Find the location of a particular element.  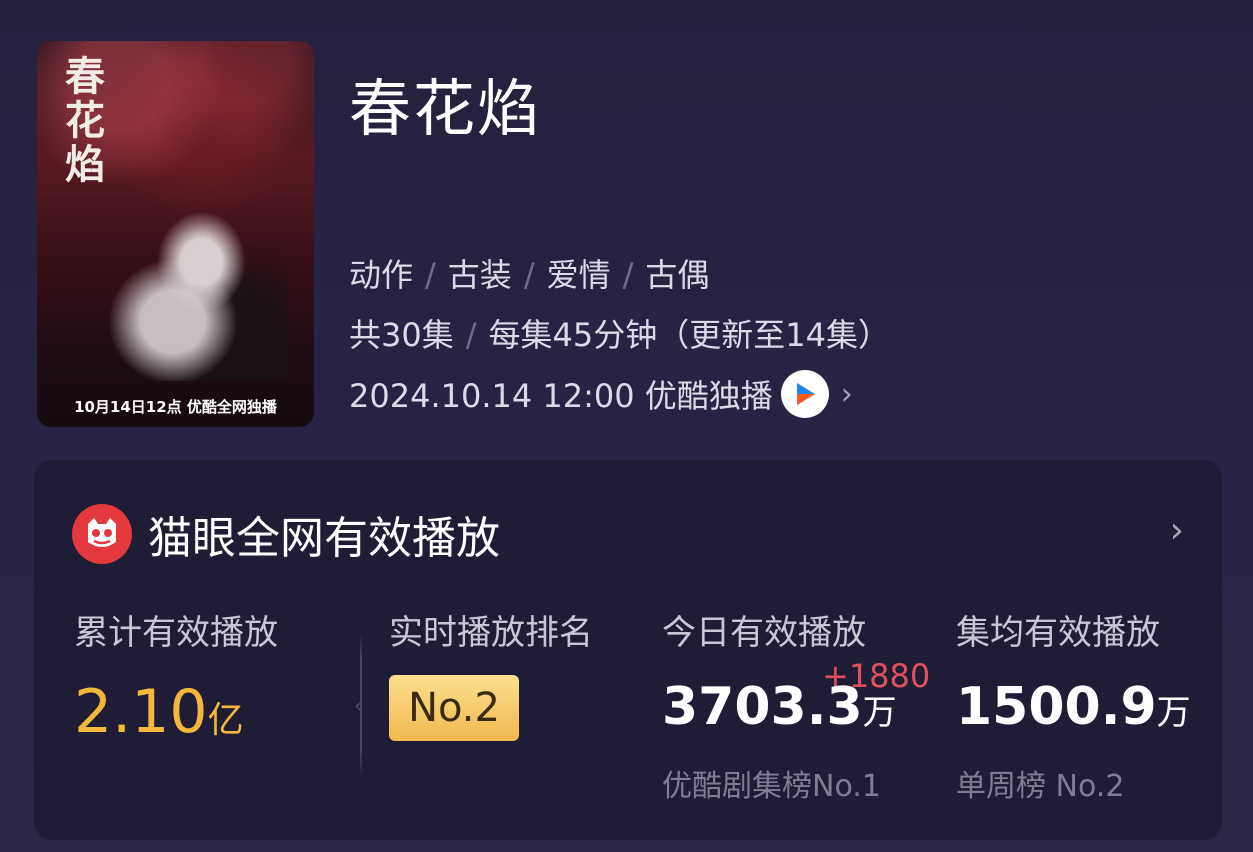

stat-number: 2.10 is located at coordinates (141, 712).